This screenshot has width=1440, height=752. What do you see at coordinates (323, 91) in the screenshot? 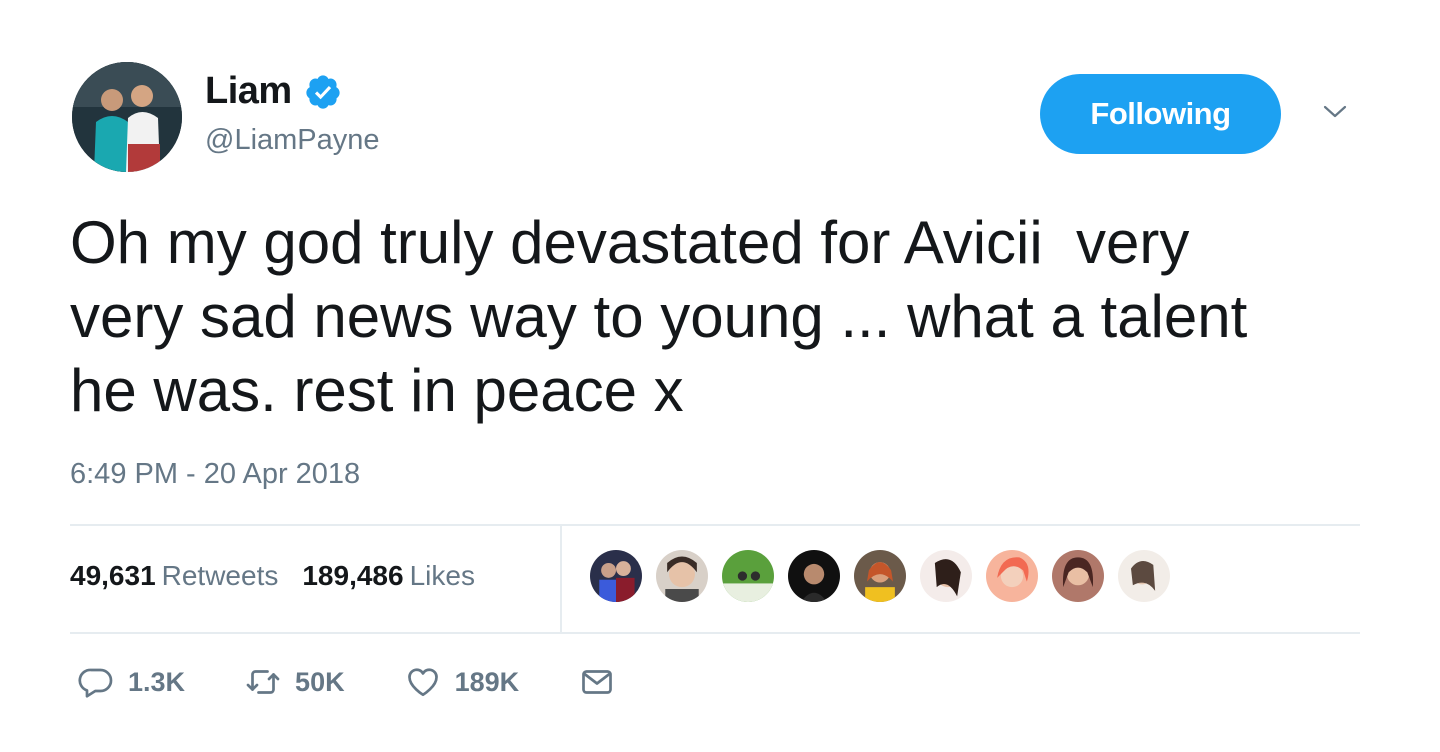
I see `verified-badge-icon` at bounding box center [323, 91].